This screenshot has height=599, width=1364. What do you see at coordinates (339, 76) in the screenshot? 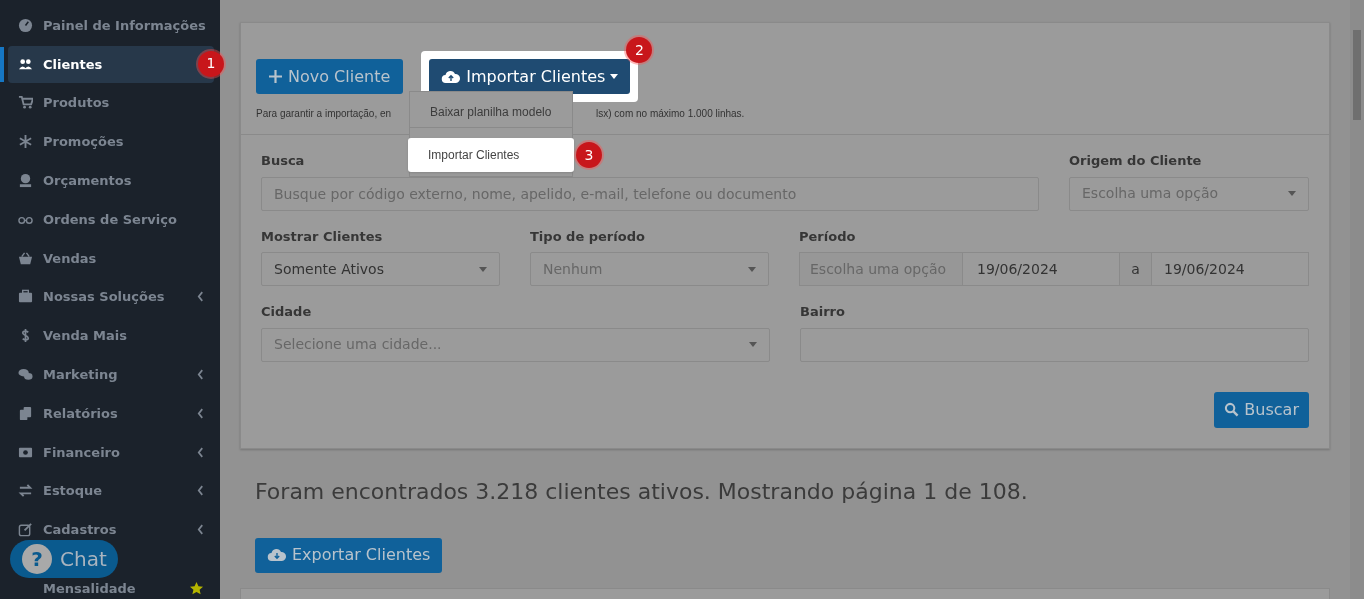
I see `button-label: Novo Cliente` at bounding box center [339, 76].